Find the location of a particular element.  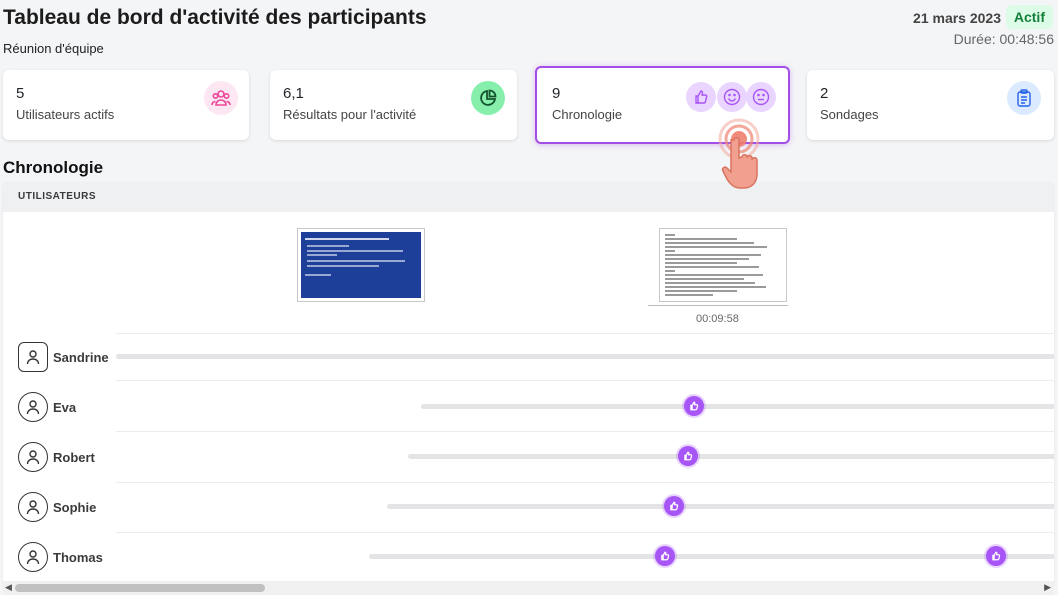

neutral-face-icon is located at coordinates (761, 97).